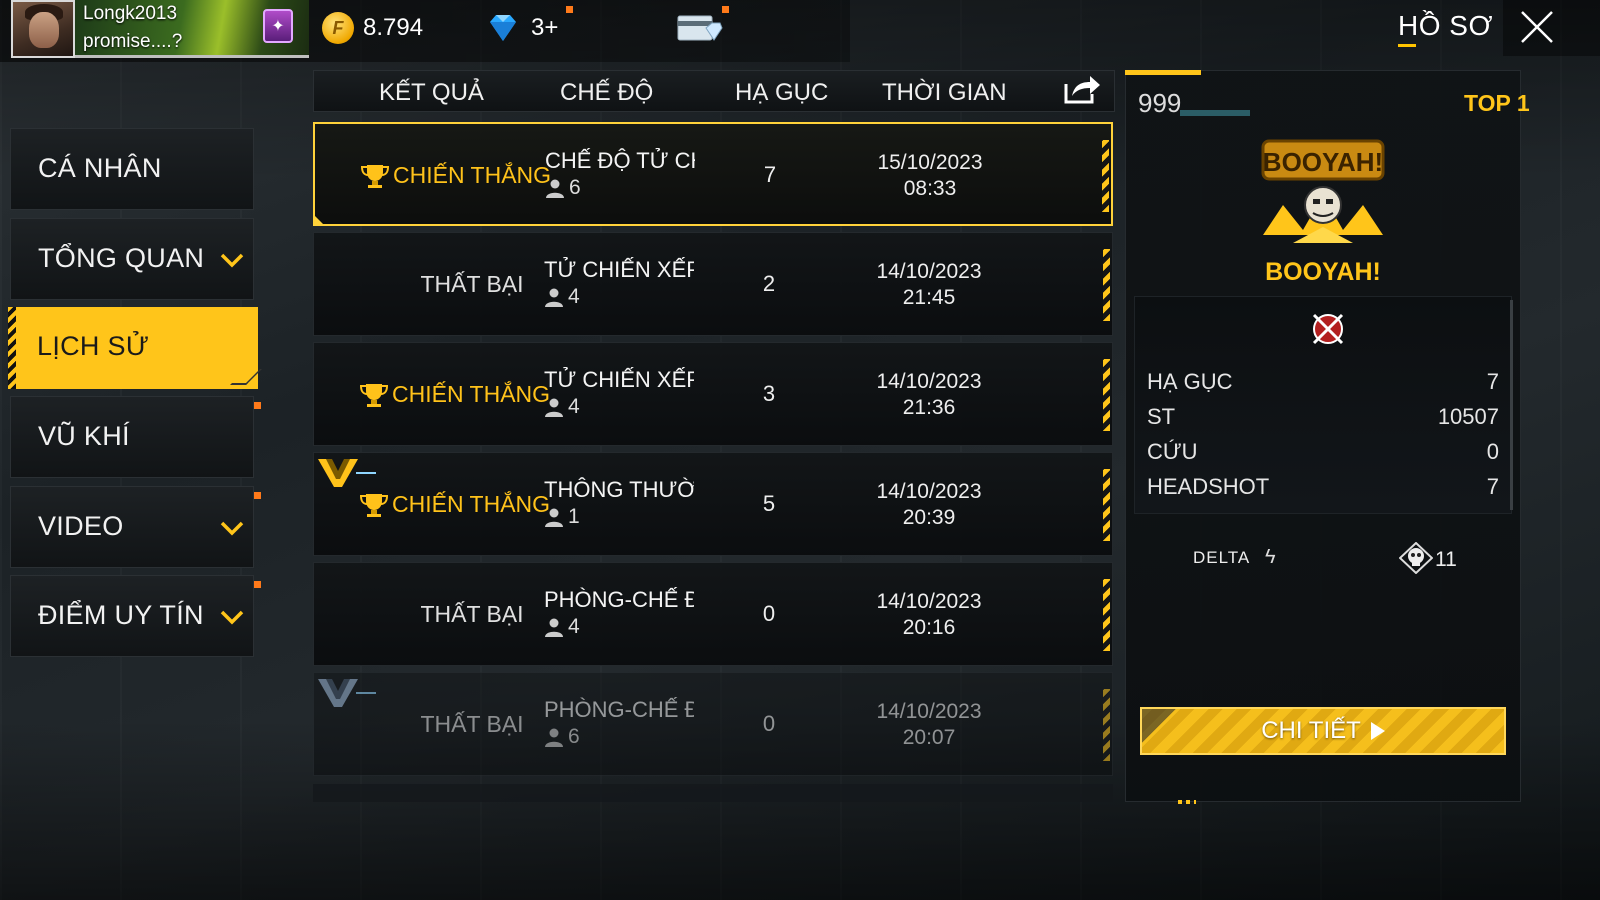  Describe the element at coordinates (770, 174) in the screenshot. I see `match-kills: 7` at that location.